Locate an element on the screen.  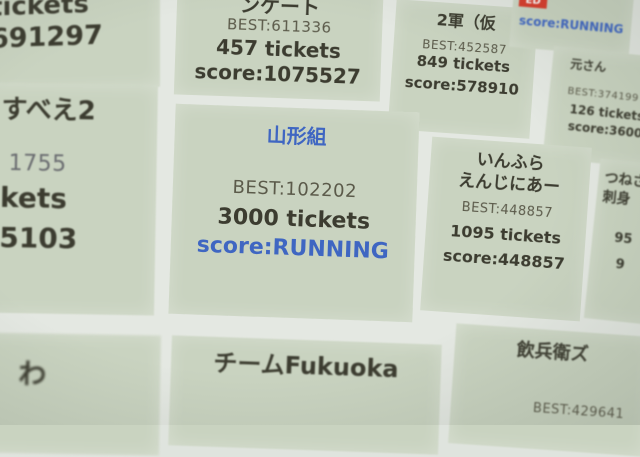
ticket-count: 3000 tickets is located at coordinates (294, 219).